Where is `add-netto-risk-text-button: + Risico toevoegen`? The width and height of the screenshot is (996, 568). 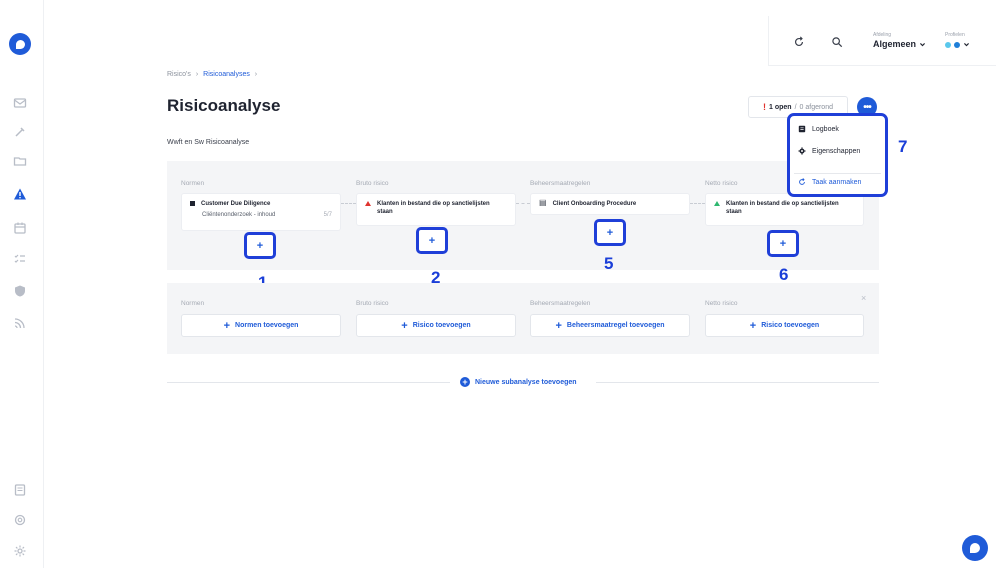
add-netto-risk-text-button: + Risico toevoegen is located at coordinates (784, 325).